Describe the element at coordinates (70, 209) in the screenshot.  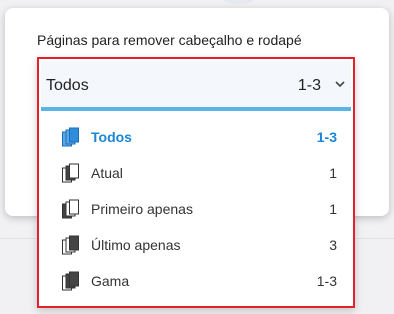
I see `page-first-icon` at that location.